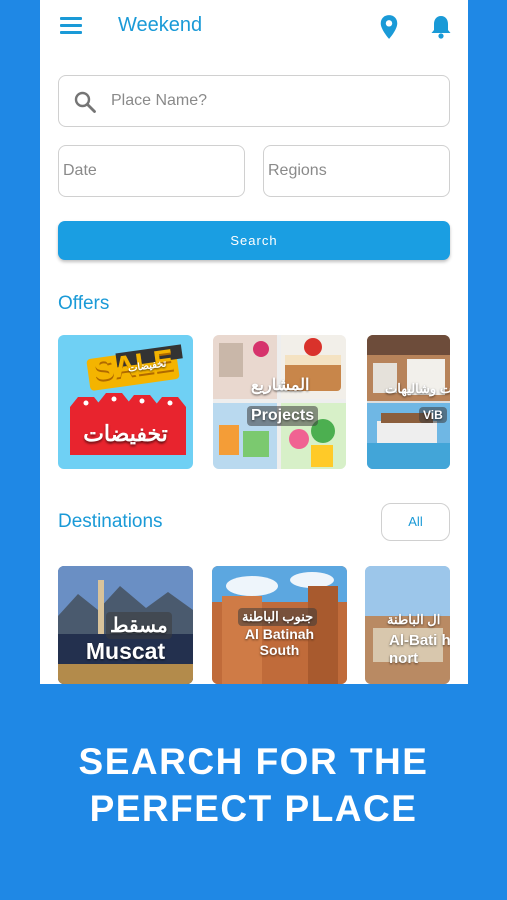 The width and height of the screenshot is (507, 900). I want to click on app-bar: Weekend, so click(254, 28).